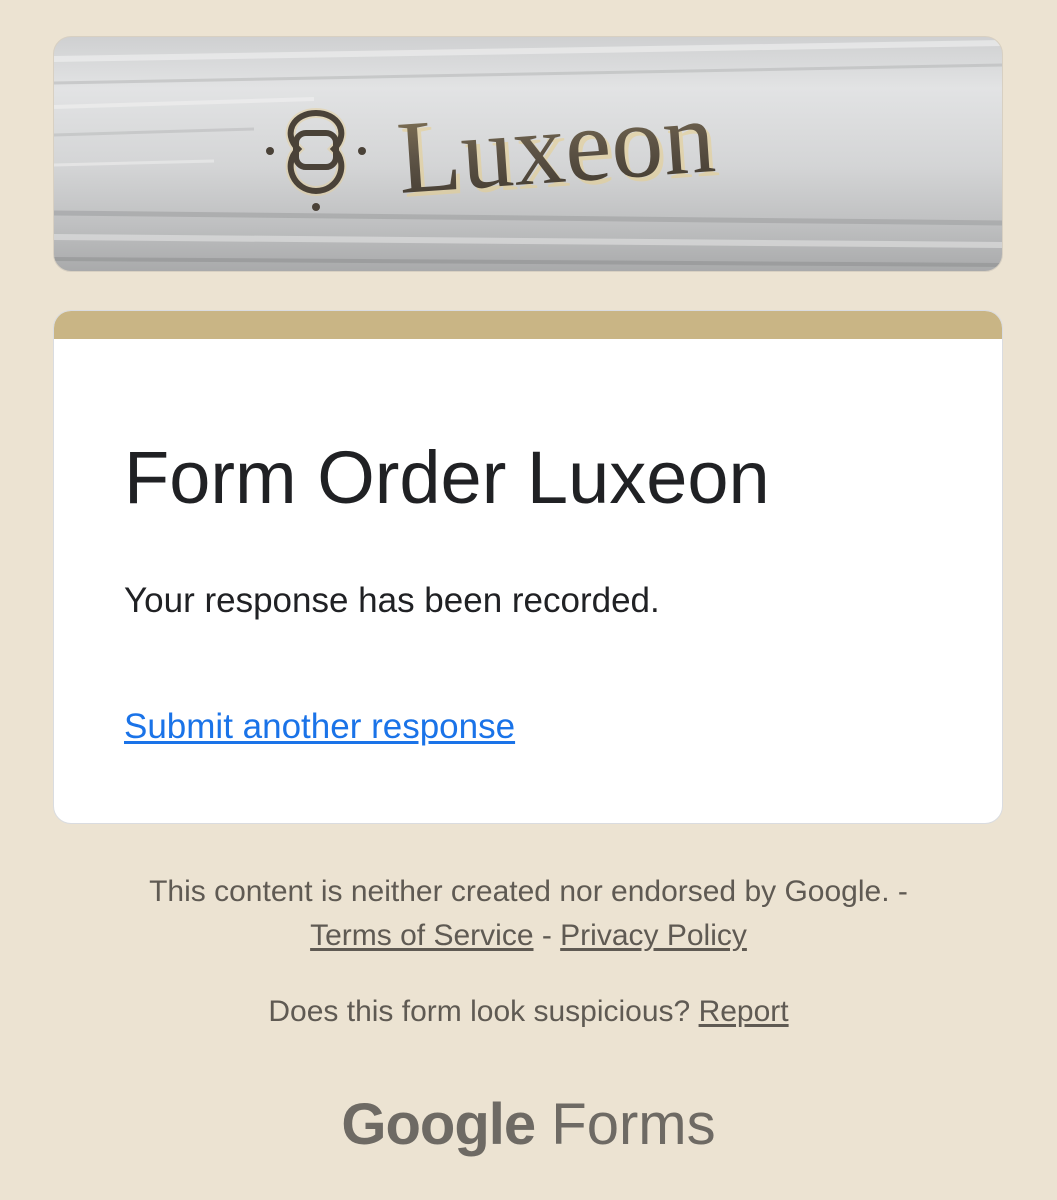  I want to click on confirmation-message: Your response has been recorded., so click(392, 600).